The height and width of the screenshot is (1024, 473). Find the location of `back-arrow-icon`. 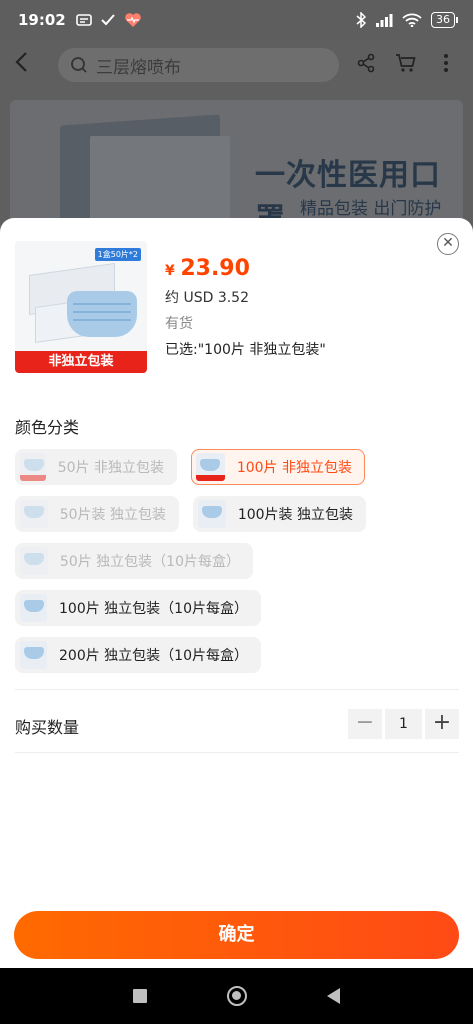

back-arrow-icon is located at coordinates (29, 65).